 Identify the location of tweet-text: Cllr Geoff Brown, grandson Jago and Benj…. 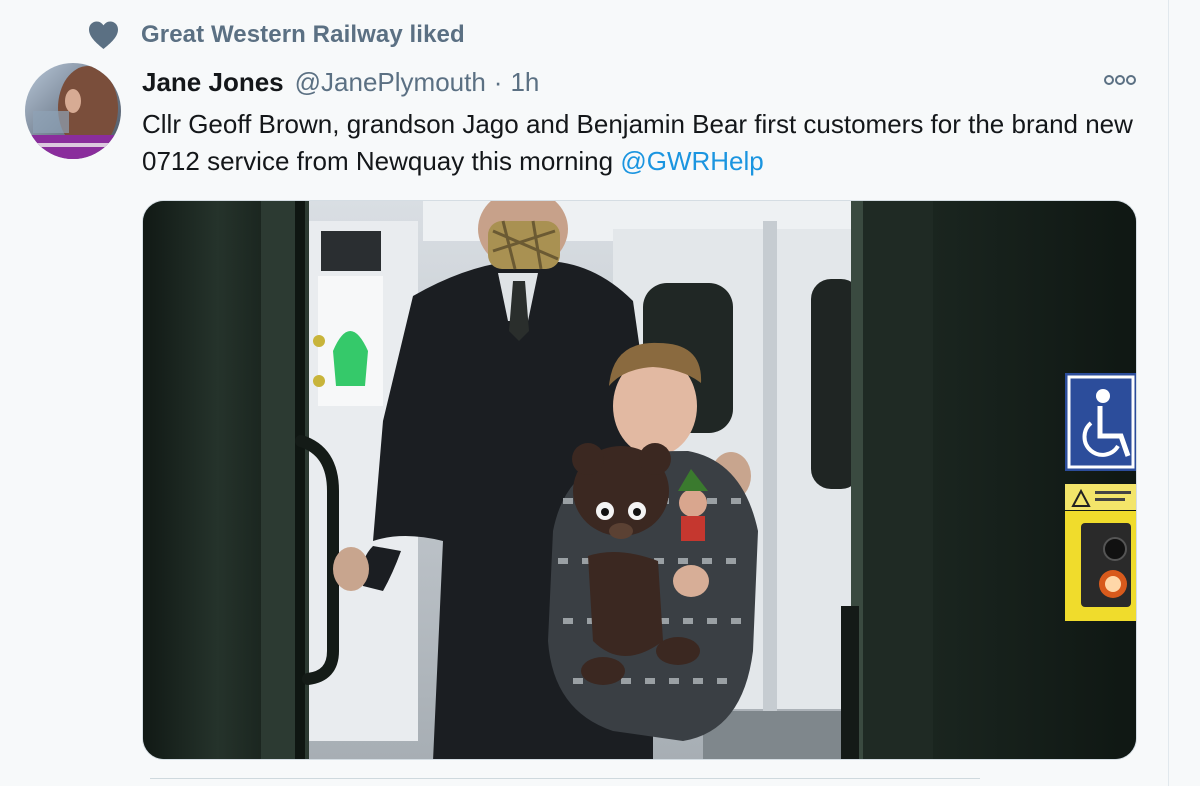
(642, 143).